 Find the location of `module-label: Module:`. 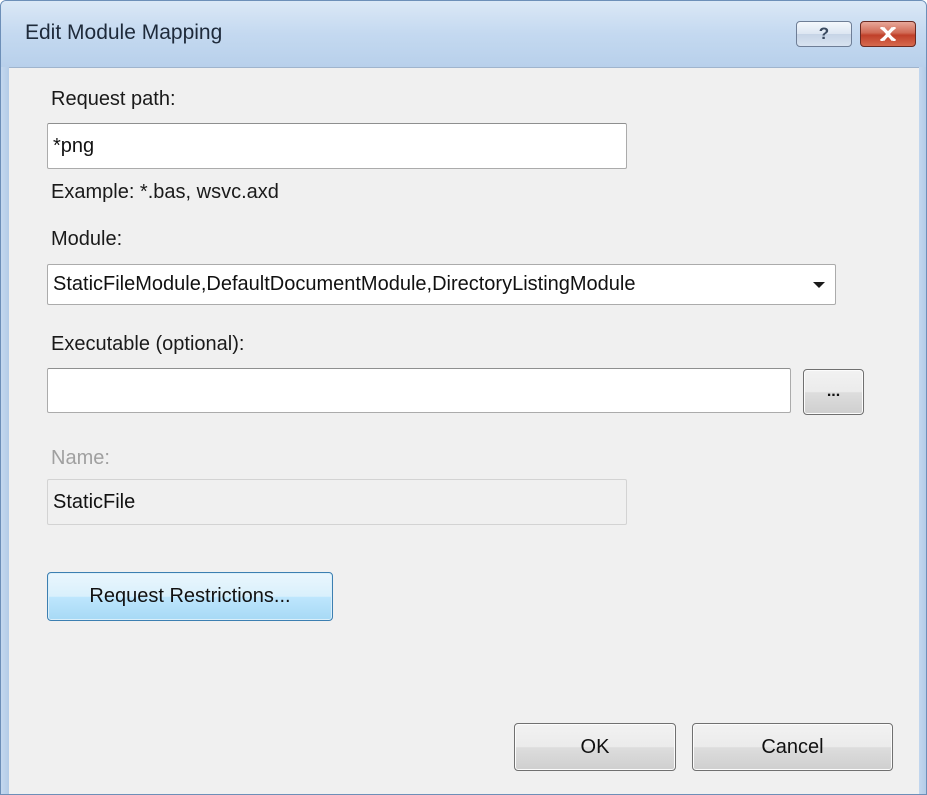

module-label: Module: is located at coordinates (87, 239).